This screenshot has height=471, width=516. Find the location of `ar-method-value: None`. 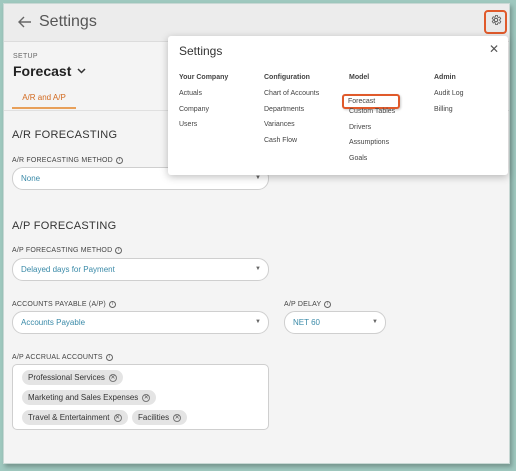

ar-method-value: None is located at coordinates (31, 178).